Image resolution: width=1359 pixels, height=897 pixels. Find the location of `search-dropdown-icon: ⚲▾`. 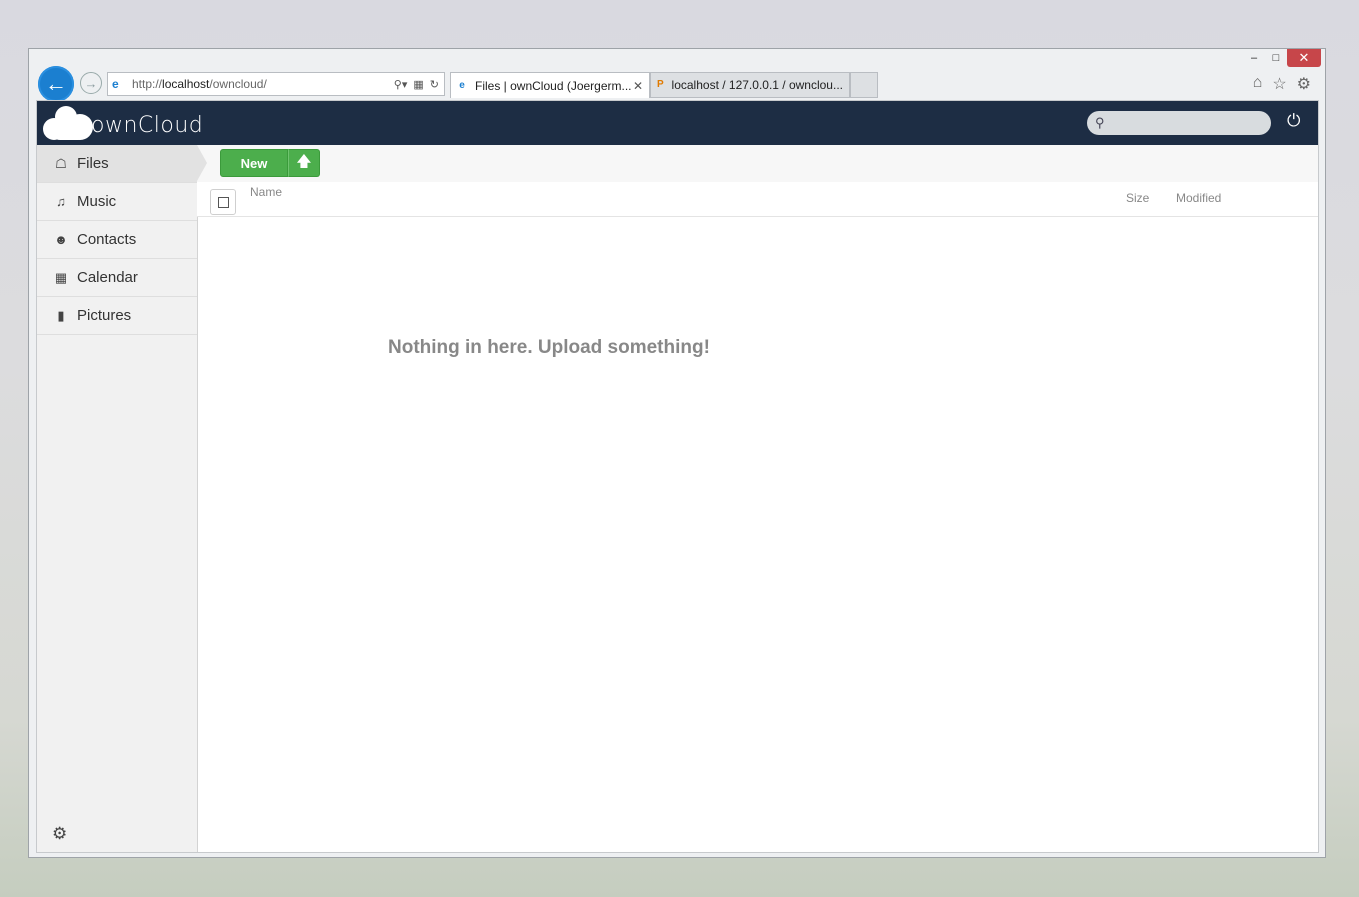

search-dropdown-icon: ⚲▾ is located at coordinates (401, 84).